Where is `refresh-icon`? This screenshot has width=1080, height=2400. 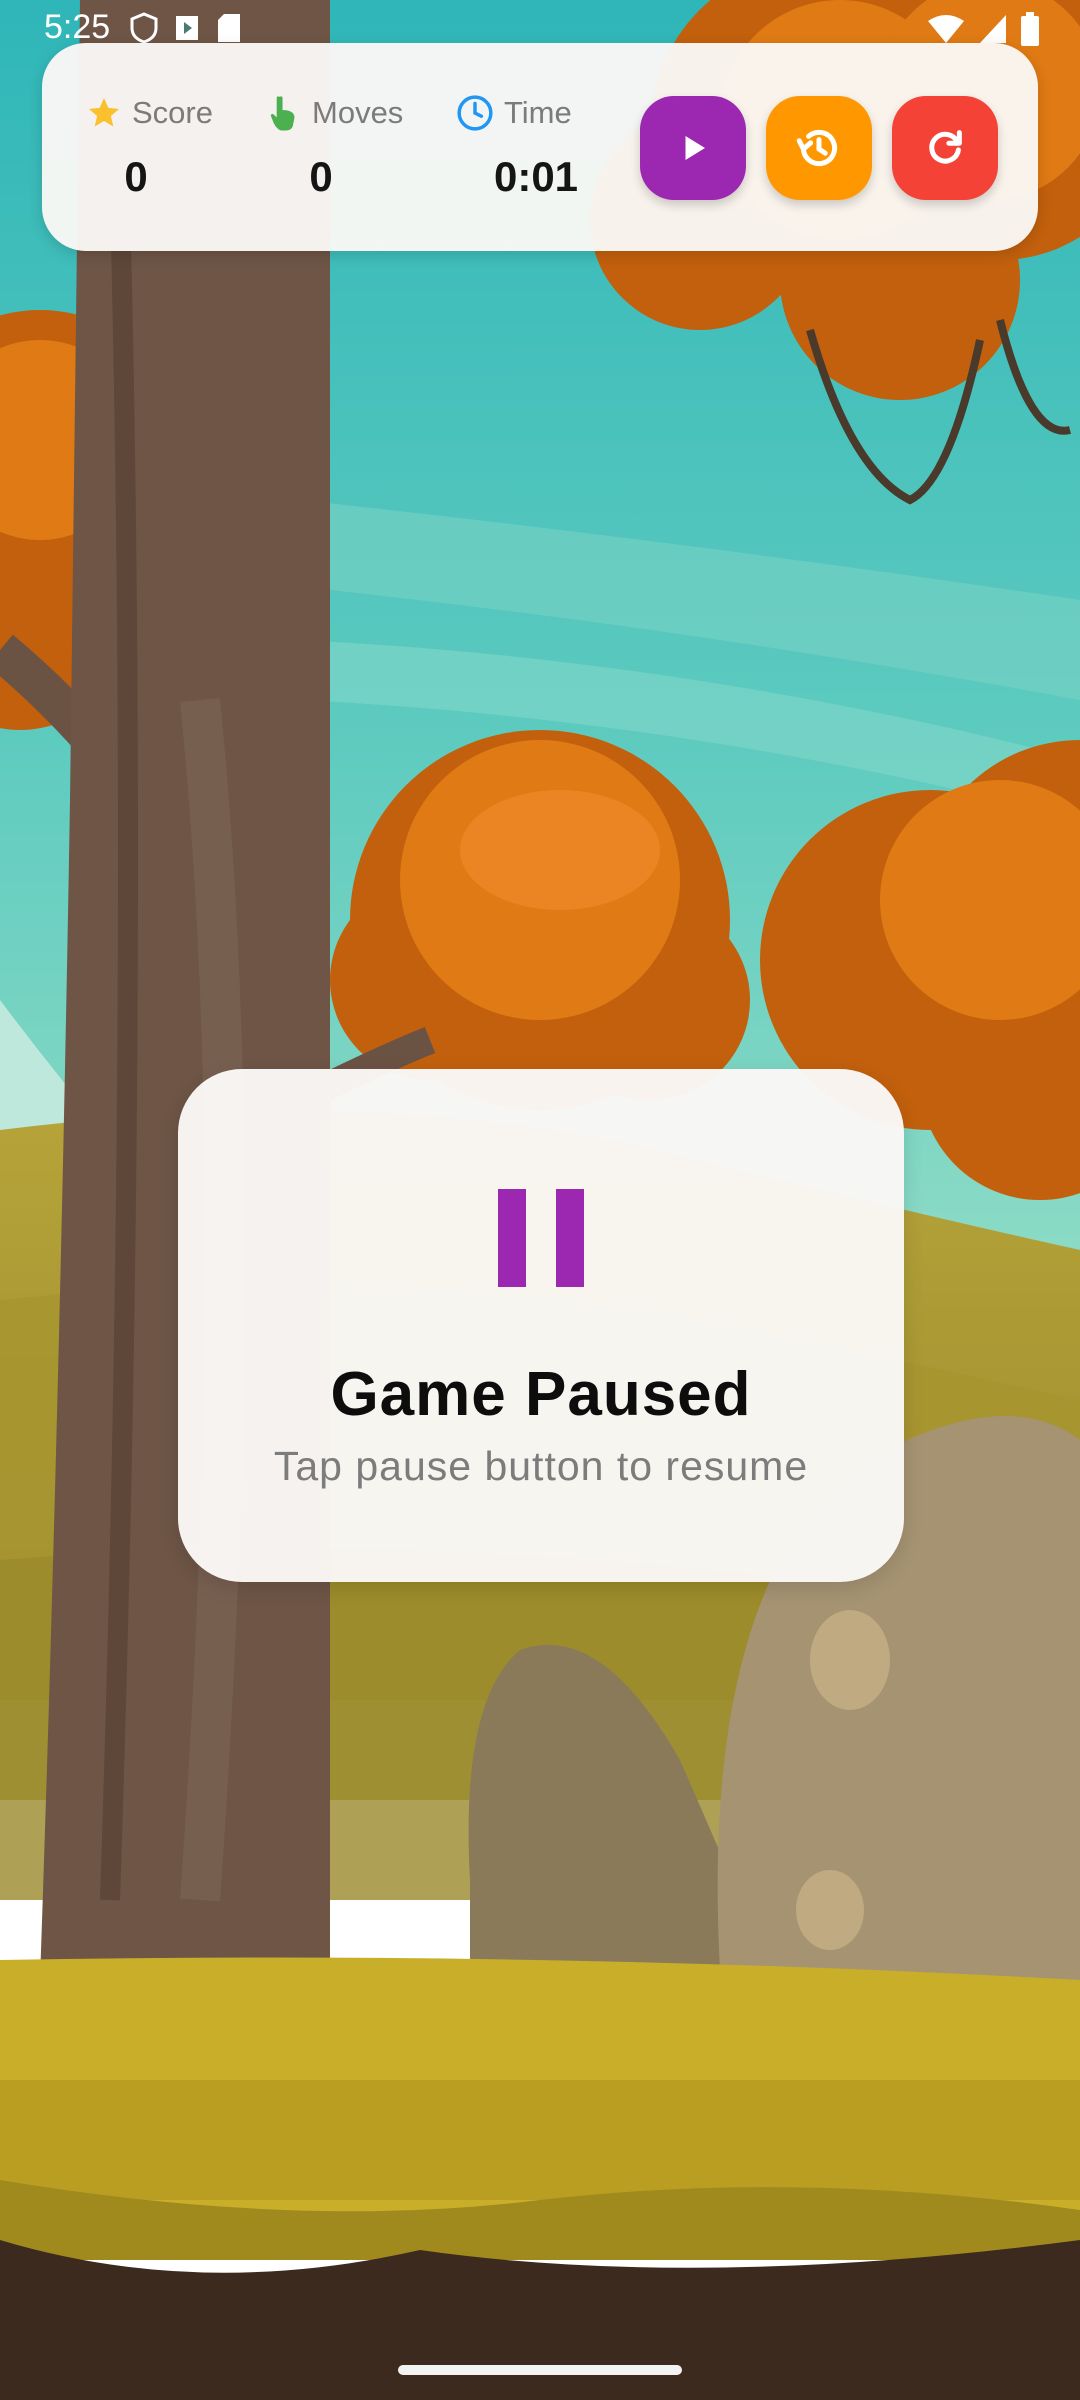
refresh-icon is located at coordinates (945, 147).